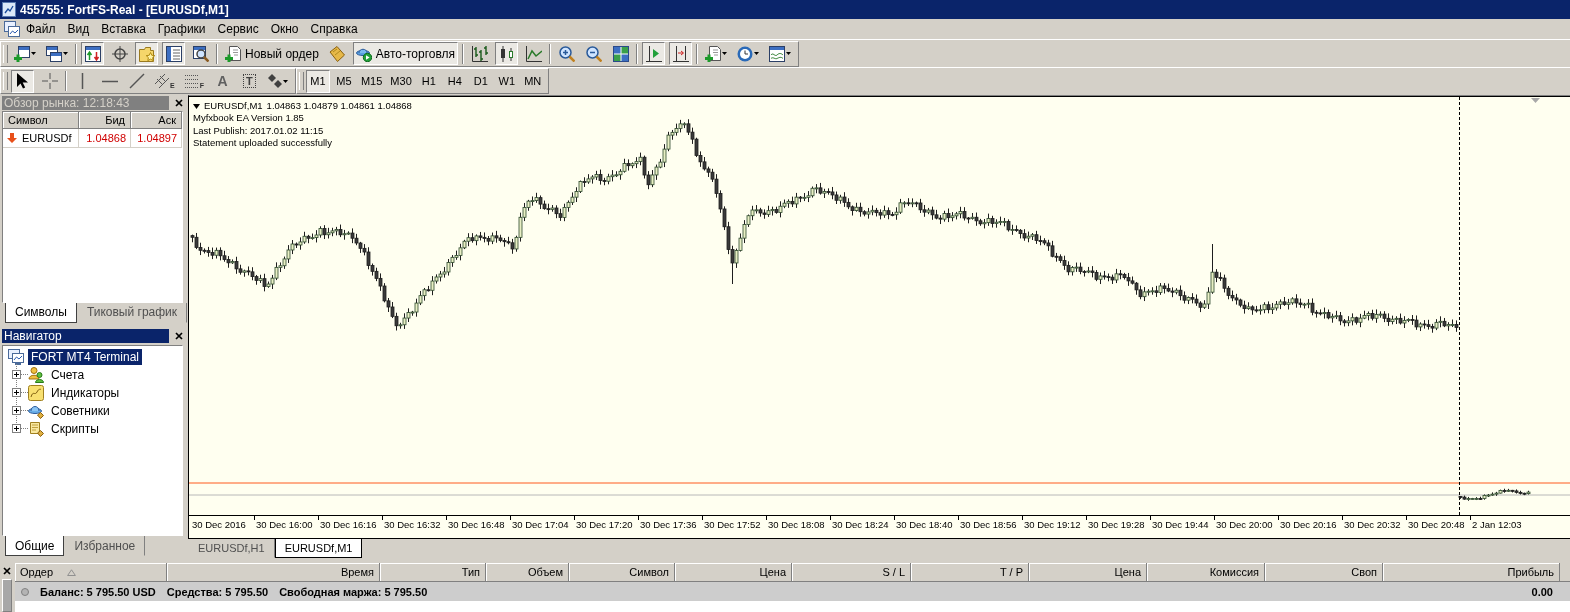 The height and width of the screenshot is (612, 1570). I want to click on period-button: M1, so click(317, 81).